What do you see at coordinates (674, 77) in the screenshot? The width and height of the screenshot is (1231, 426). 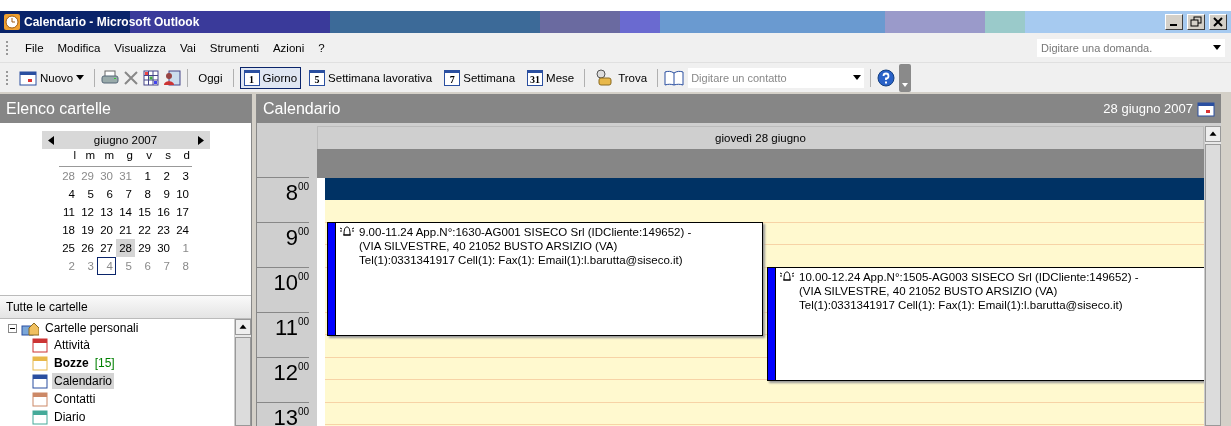 I see `book-icon` at bounding box center [674, 77].